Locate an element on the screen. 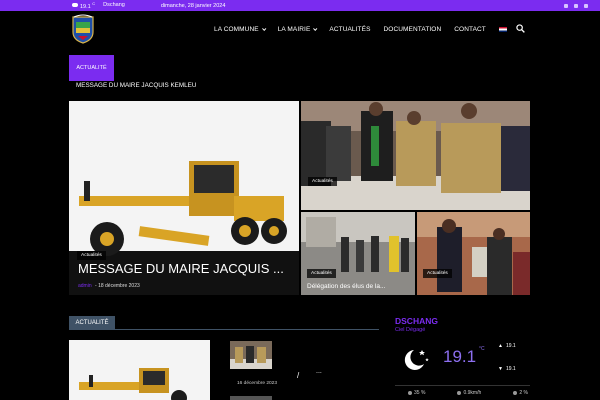 This screenshot has height=400, width=600. weather-description: Ciel Dégagé is located at coordinates (410, 330).